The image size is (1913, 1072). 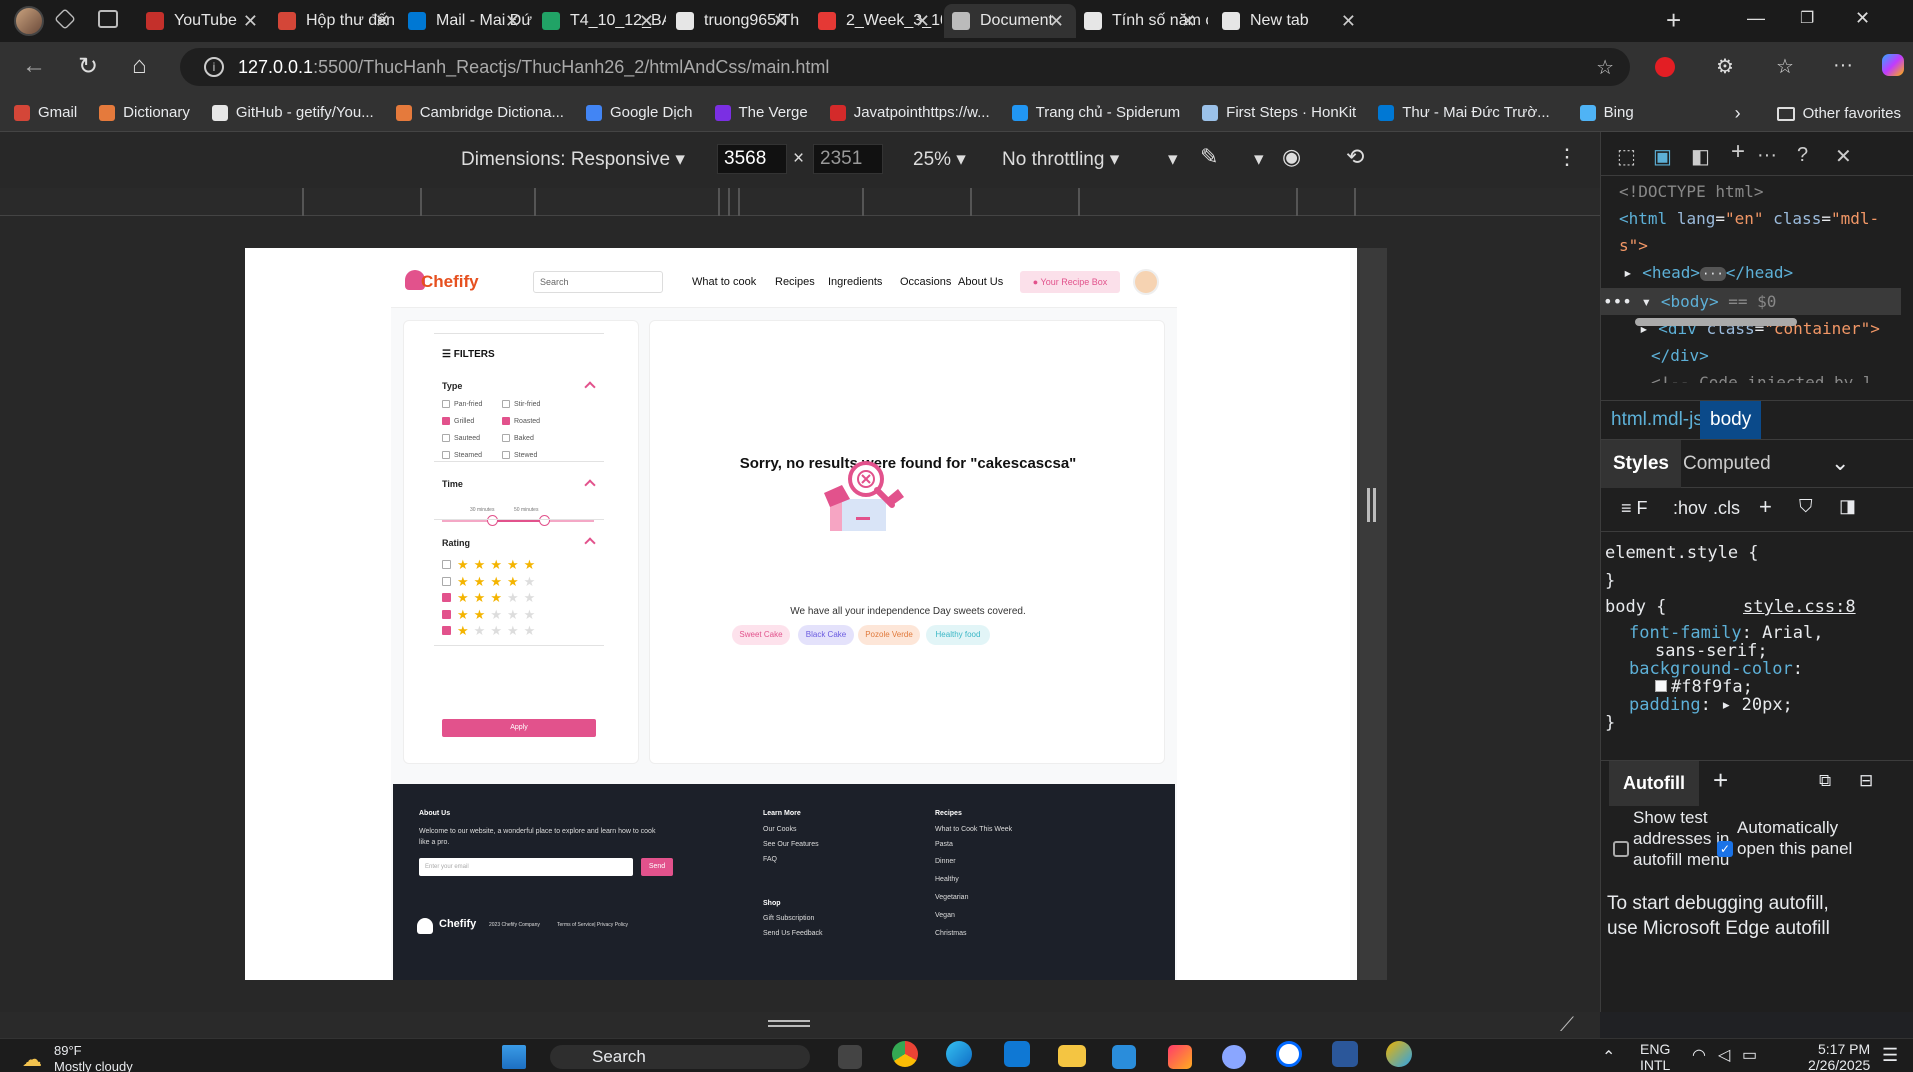 What do you see at coordinates (1843, 156) in the screenshot?
I see `close-devtools-icon: ✕` at bounding box center [1843, 156].